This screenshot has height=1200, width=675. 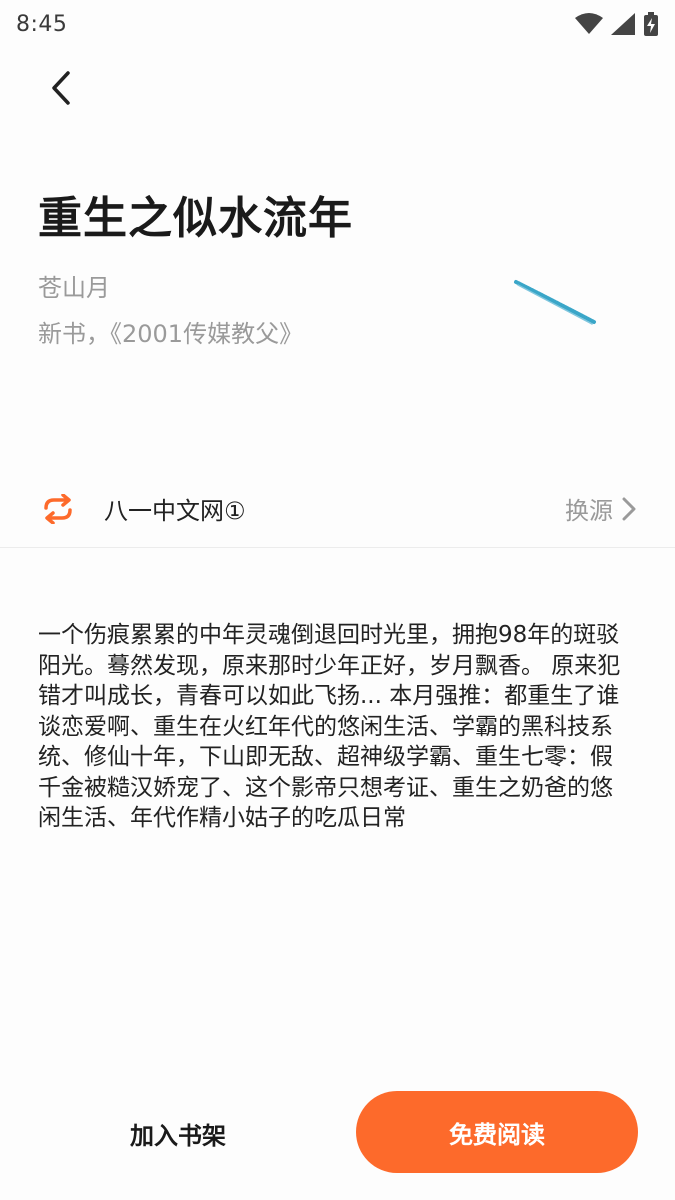 I want to click on battery-charging-icon, so click(x=651, y=24).